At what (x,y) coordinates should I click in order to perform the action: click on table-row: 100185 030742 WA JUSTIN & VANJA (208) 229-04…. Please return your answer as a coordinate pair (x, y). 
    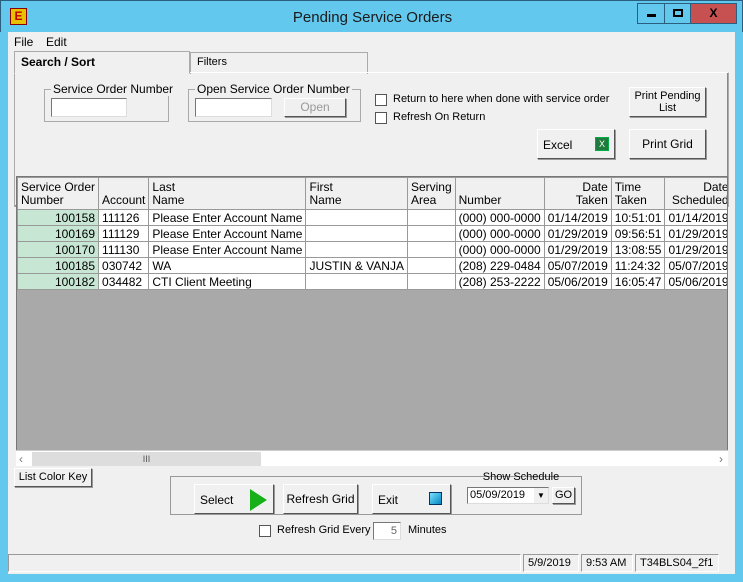
    Looking at the image, I should click on (372, 265).